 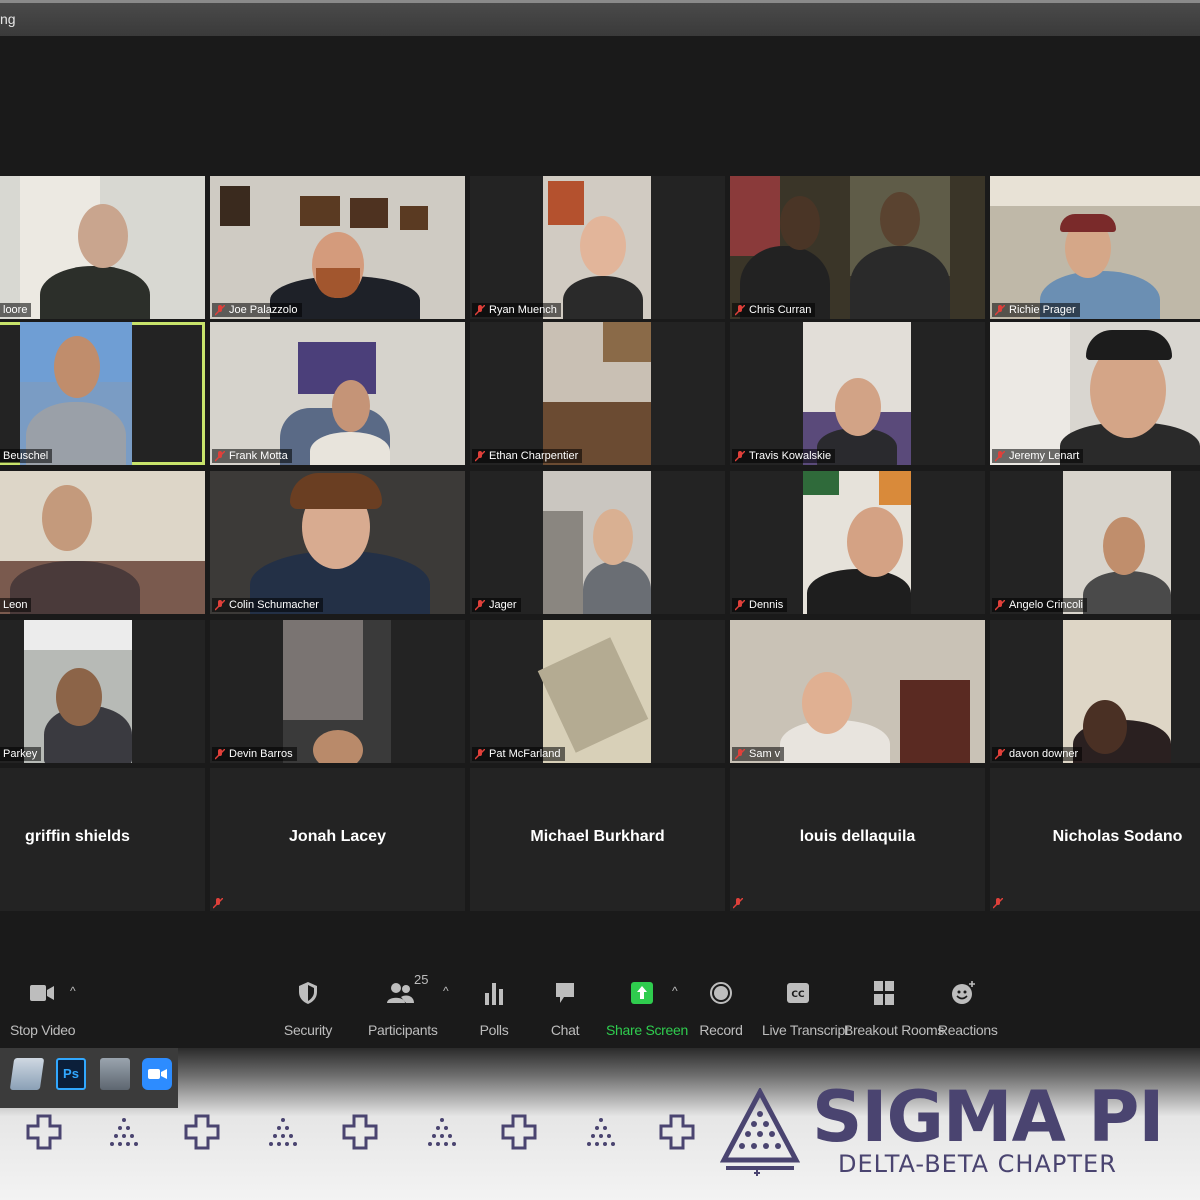 I want to click on closed-caption-icon: CC, so click(x=798, y=993).